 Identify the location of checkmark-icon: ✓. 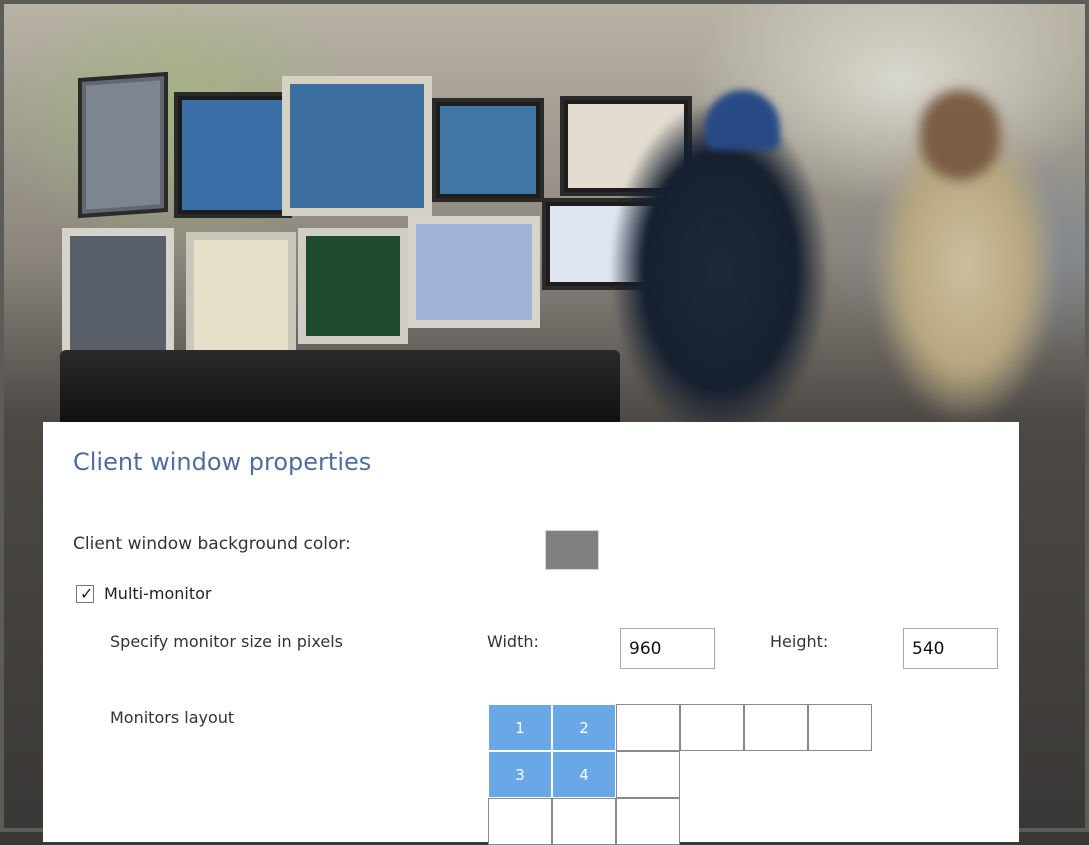
(87, 593).